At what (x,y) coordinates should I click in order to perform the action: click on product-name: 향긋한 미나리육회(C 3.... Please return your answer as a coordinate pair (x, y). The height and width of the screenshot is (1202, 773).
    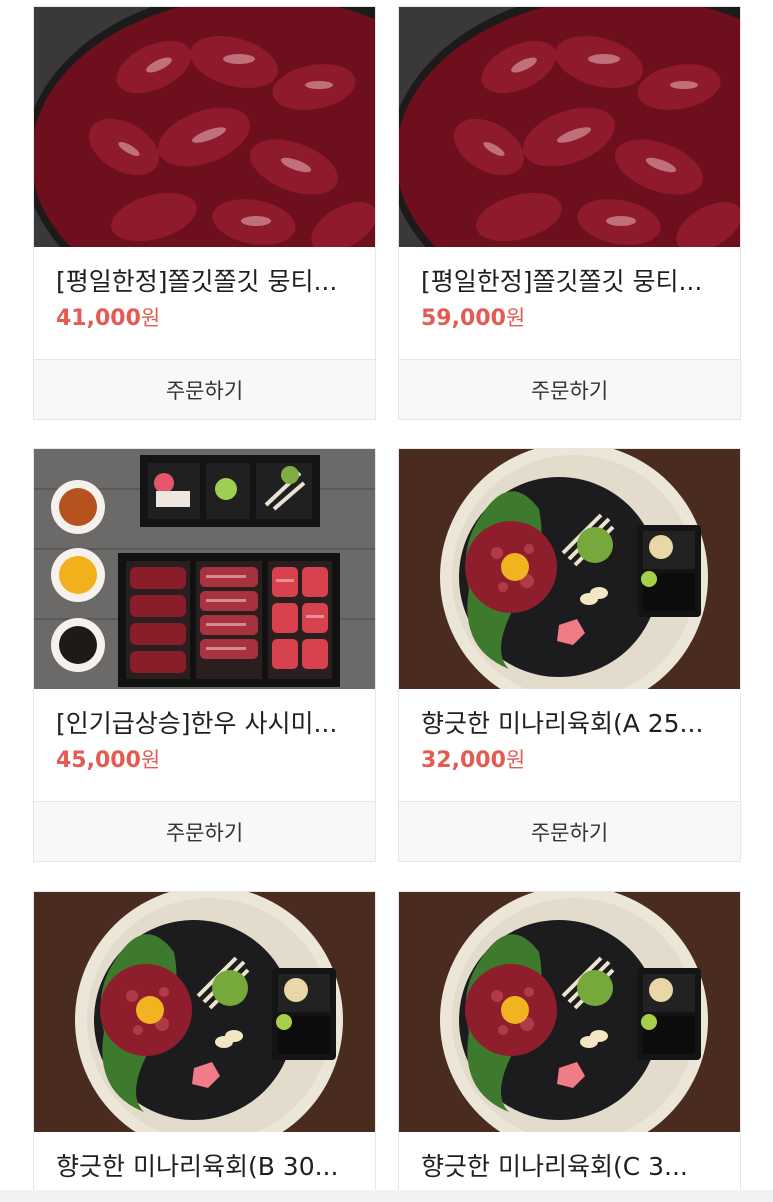
    Looking at the image, I should click on (569, 1167).